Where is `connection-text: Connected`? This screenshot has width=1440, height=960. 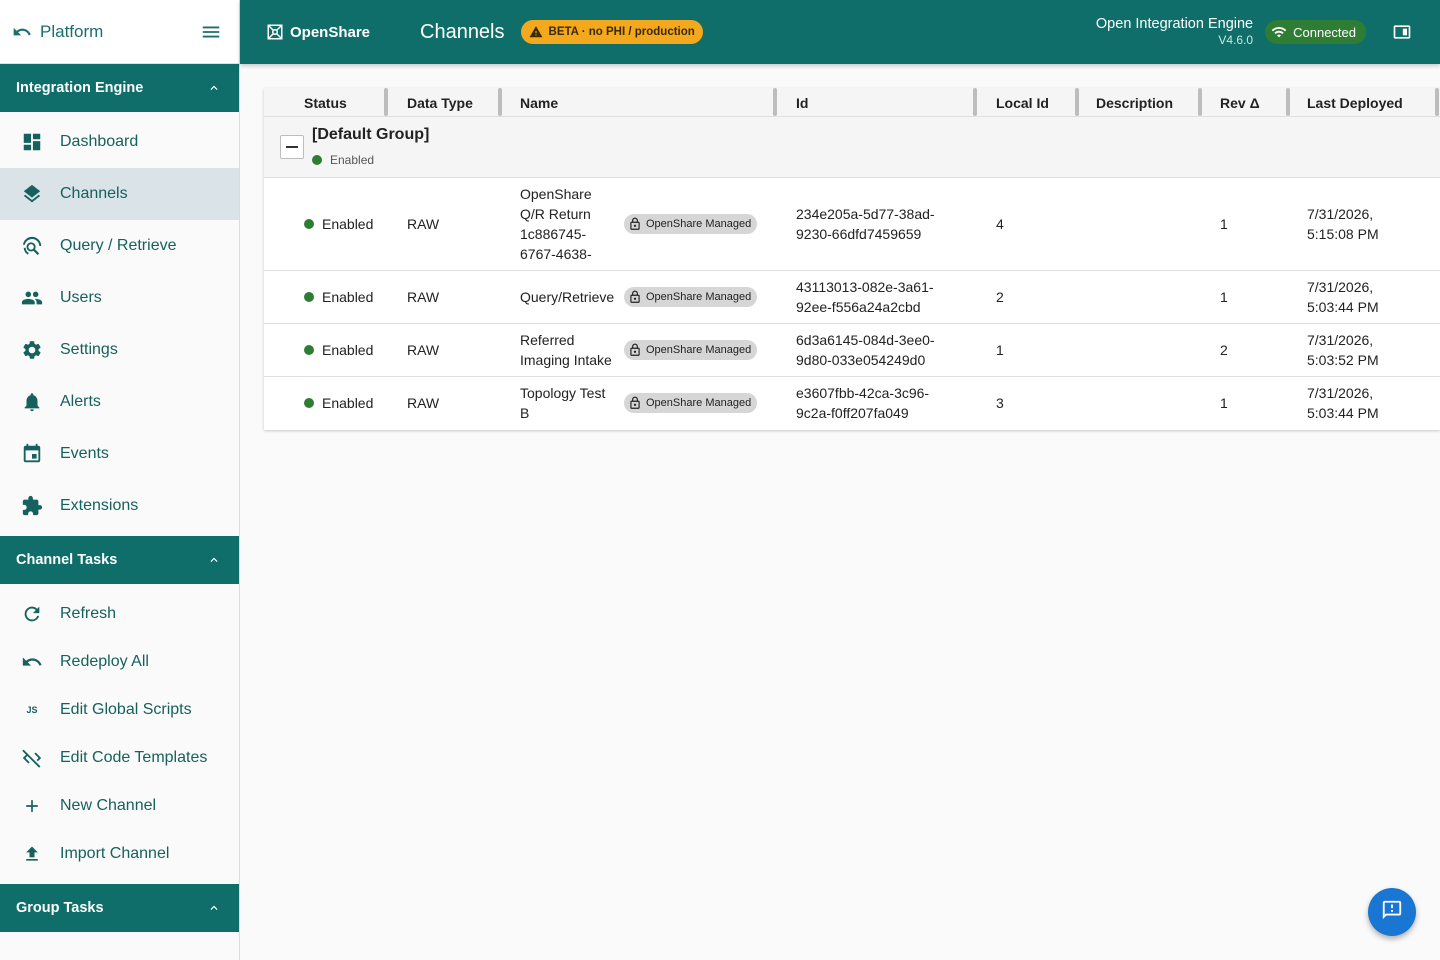
connection-text: Connected is located at coordinates (1324, 32).